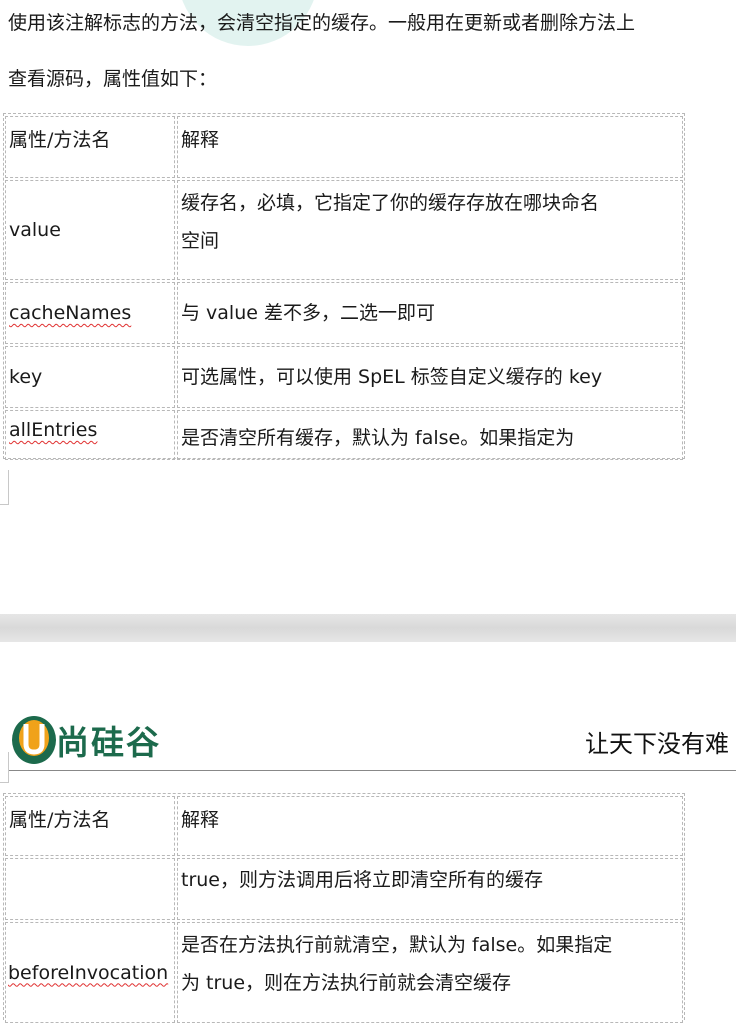 Image resolution: width=736 pixels, height=1023 pixels. What do you see at coordinates (53, 430) in the screenshot?
I see `attr-name: allEntries` at bounding box center [53, 430].